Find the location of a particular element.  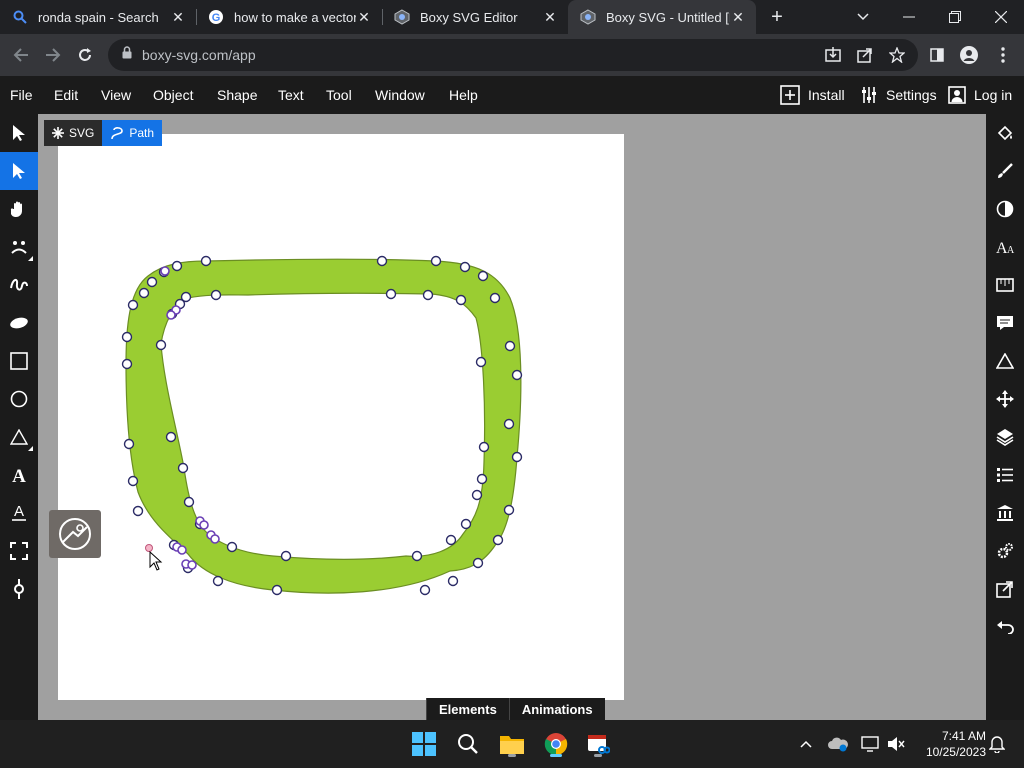

floating-app-badge is located at coordinates (75, 534).